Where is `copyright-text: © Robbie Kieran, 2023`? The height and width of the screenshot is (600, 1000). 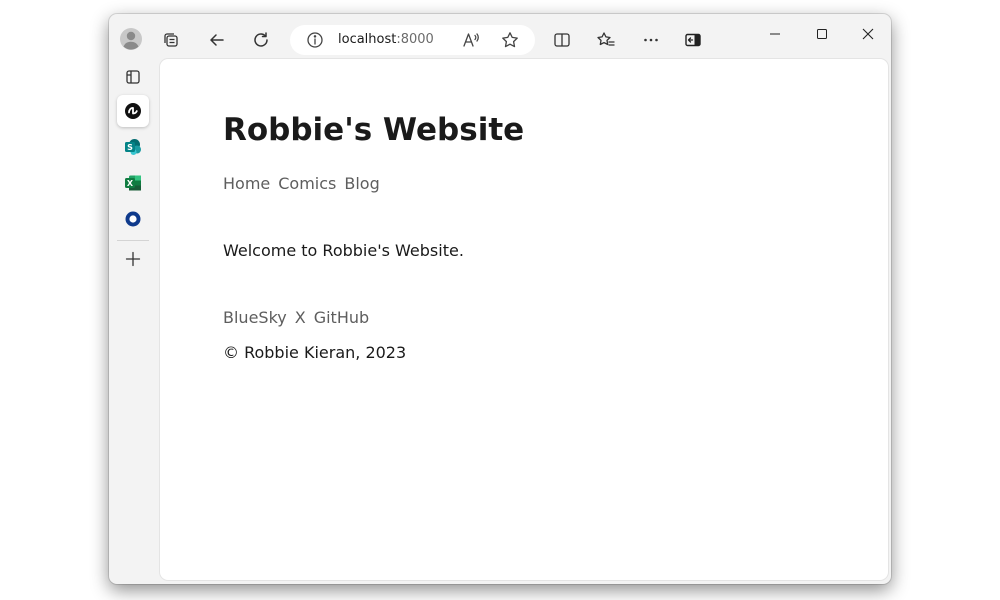 copyright-text: © Robbie Kieran, 2023 is located at coordinates (315, 352).